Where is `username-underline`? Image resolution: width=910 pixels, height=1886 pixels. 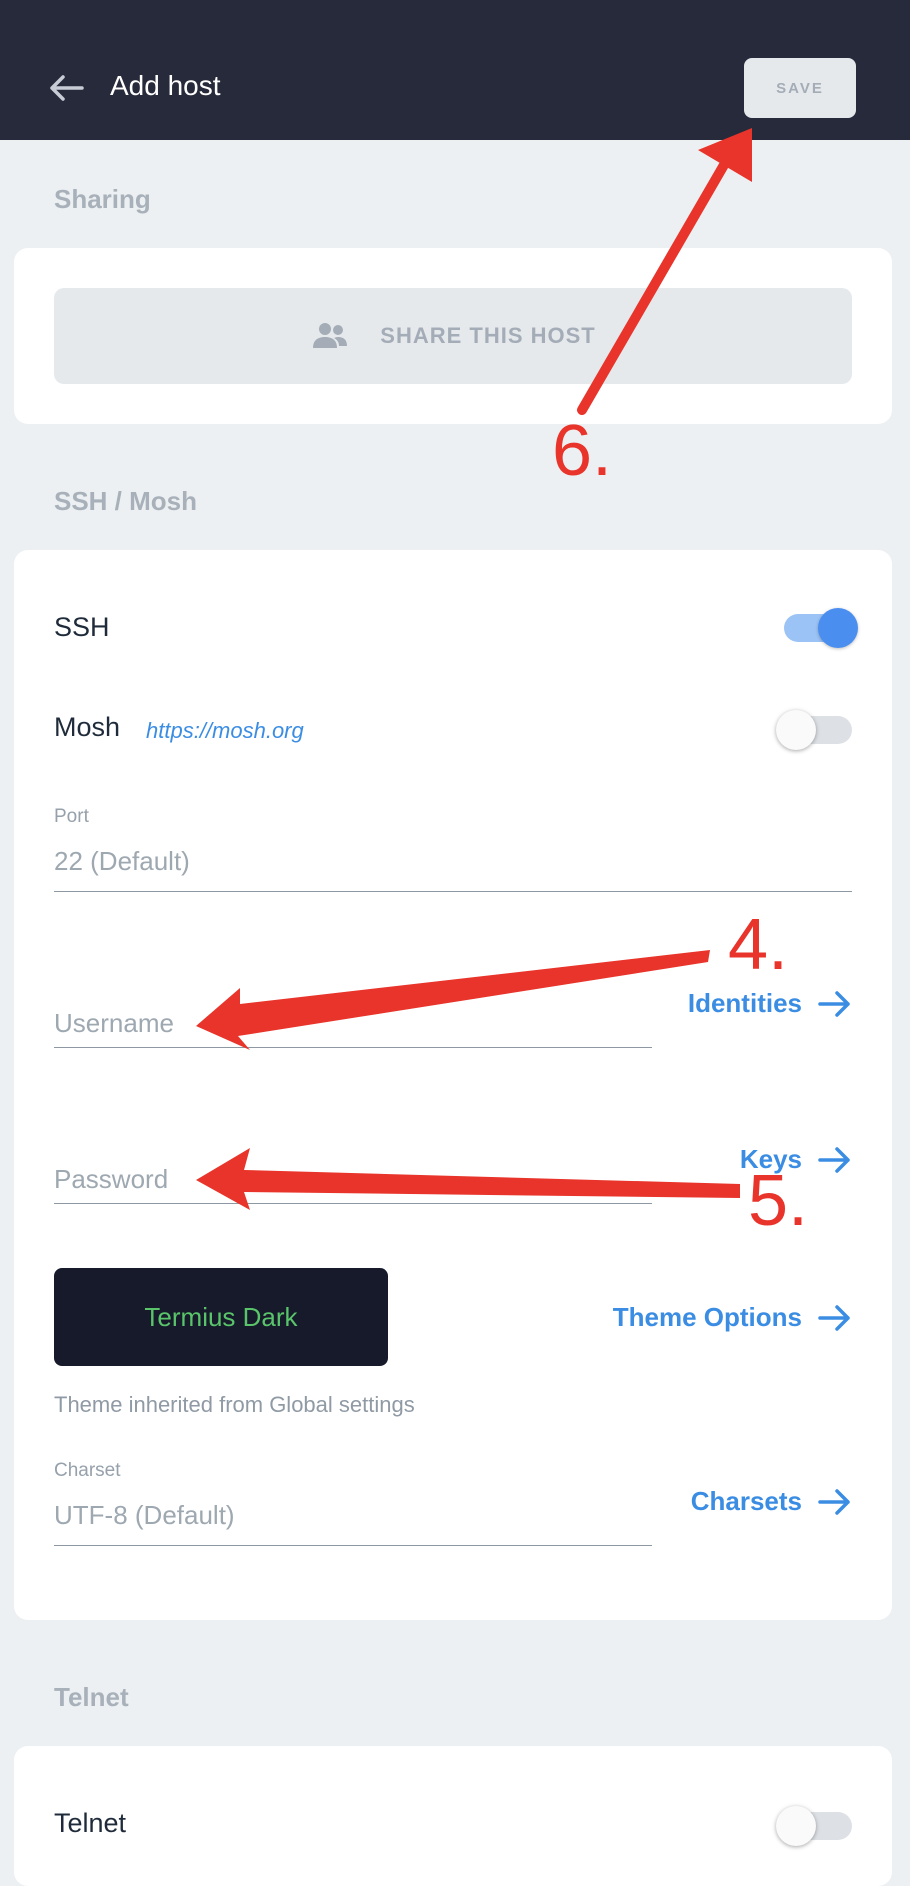 username-underline is located at coordinates (353, 1047).